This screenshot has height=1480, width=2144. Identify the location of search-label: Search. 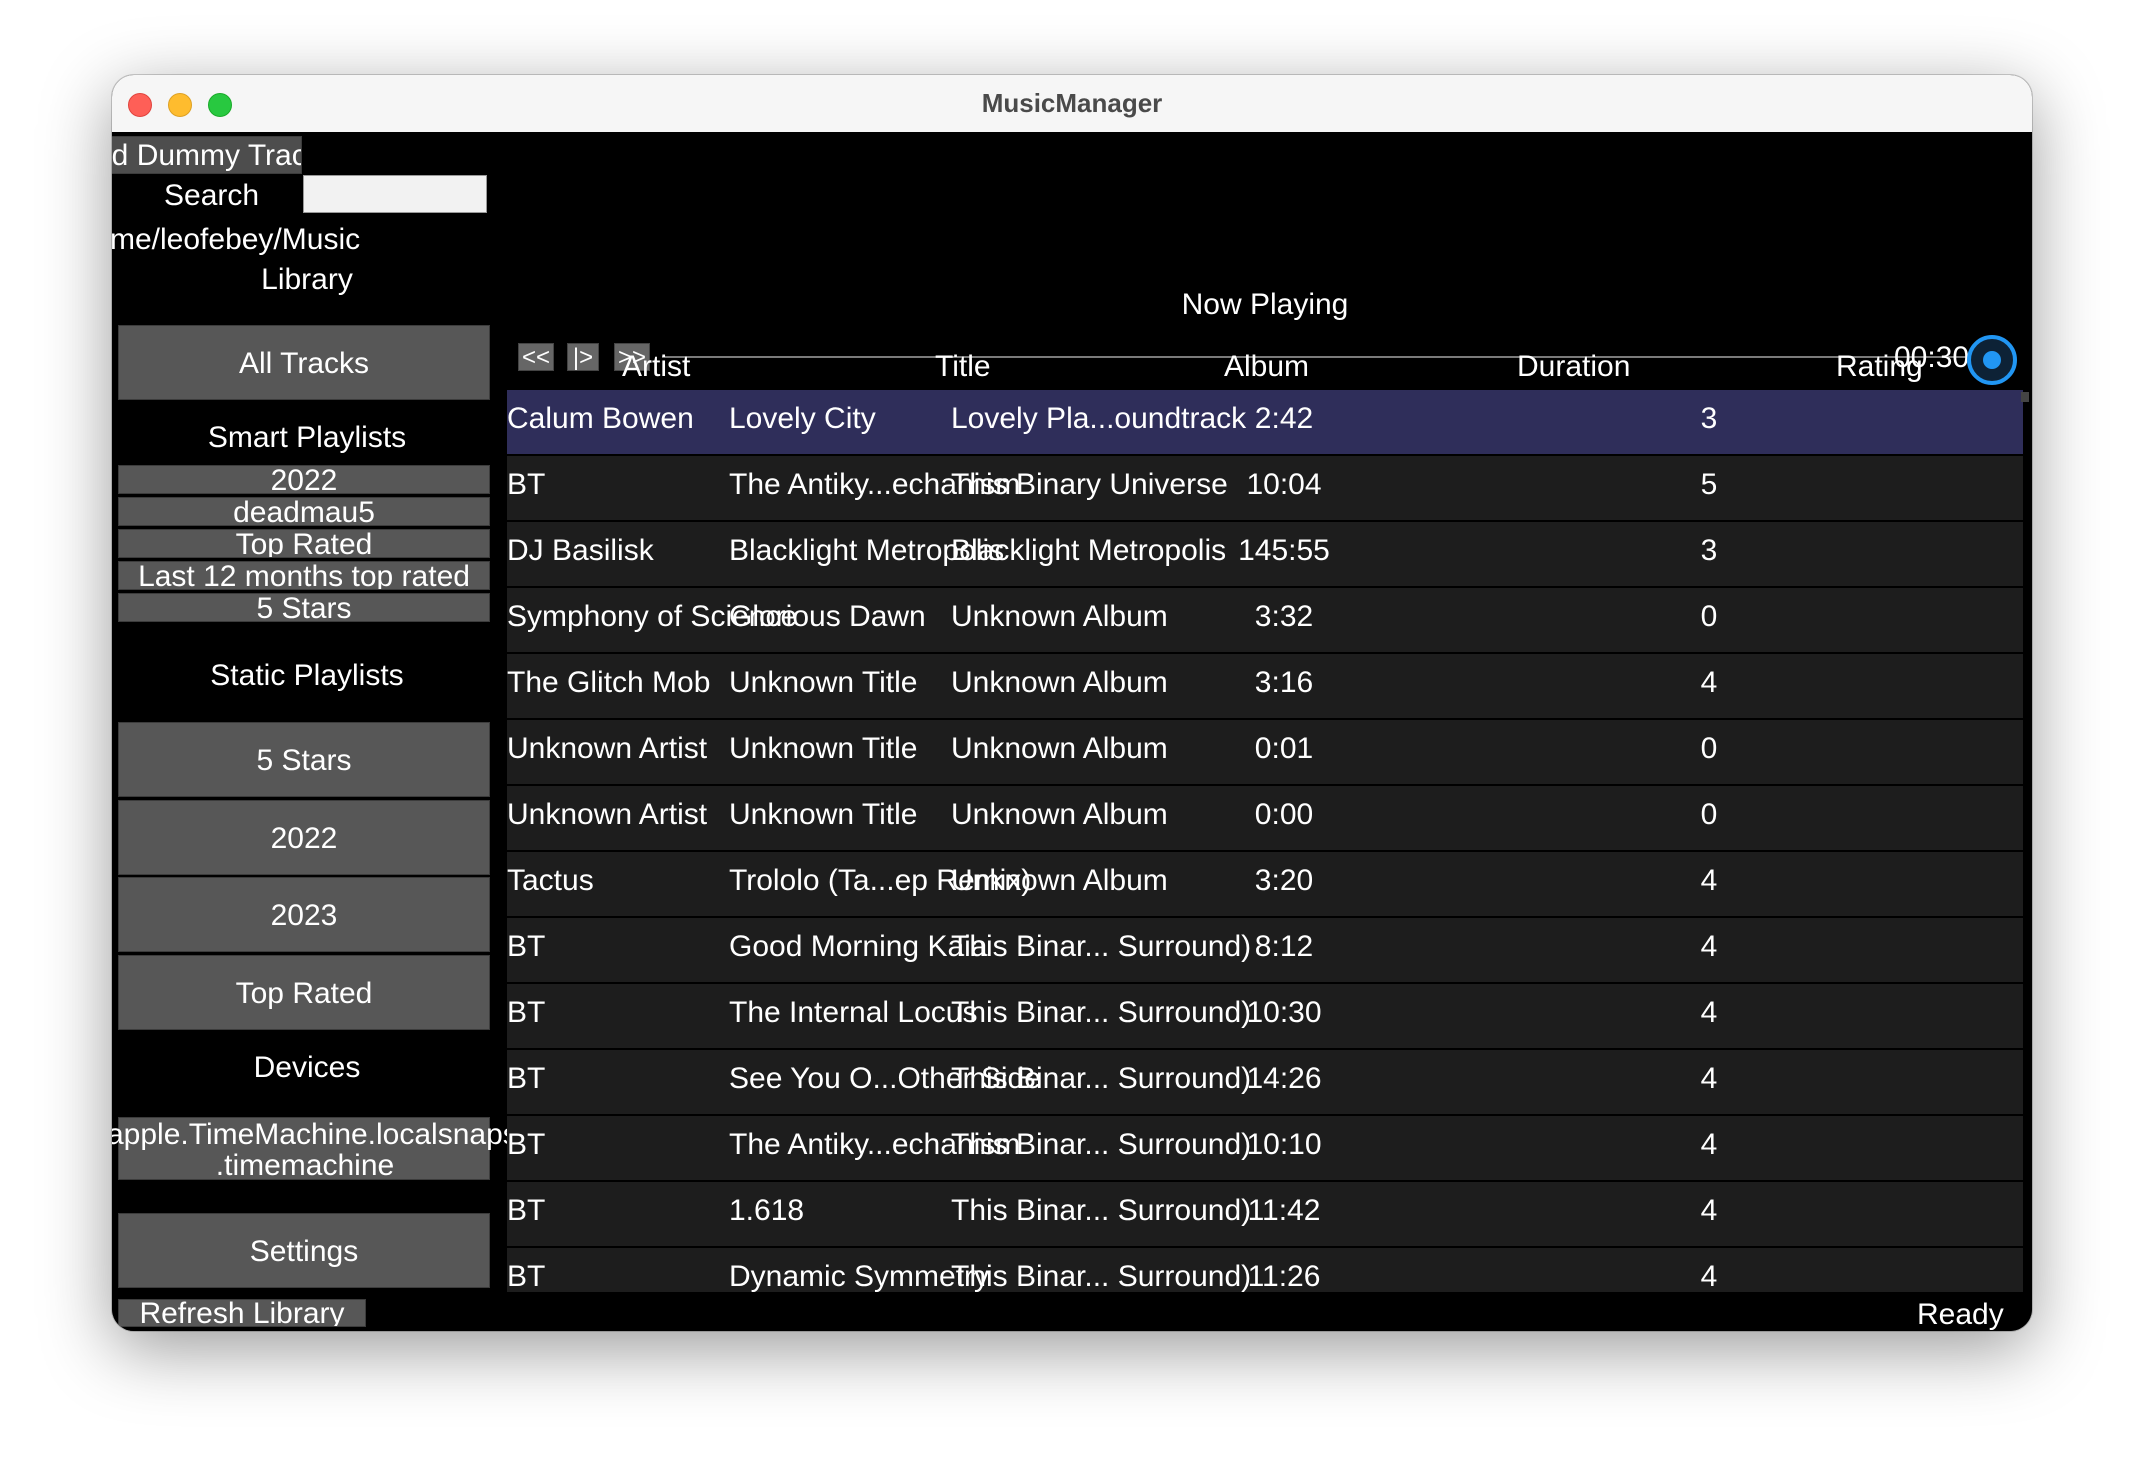
(212, 195).